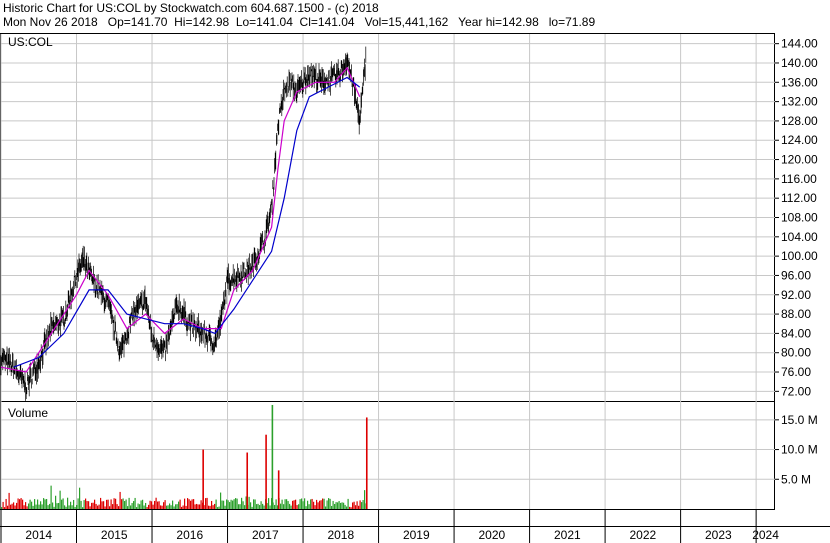  Describe the element at coordinates (416, 535) in the screenshot. I see `year-label: 2019` at that location.